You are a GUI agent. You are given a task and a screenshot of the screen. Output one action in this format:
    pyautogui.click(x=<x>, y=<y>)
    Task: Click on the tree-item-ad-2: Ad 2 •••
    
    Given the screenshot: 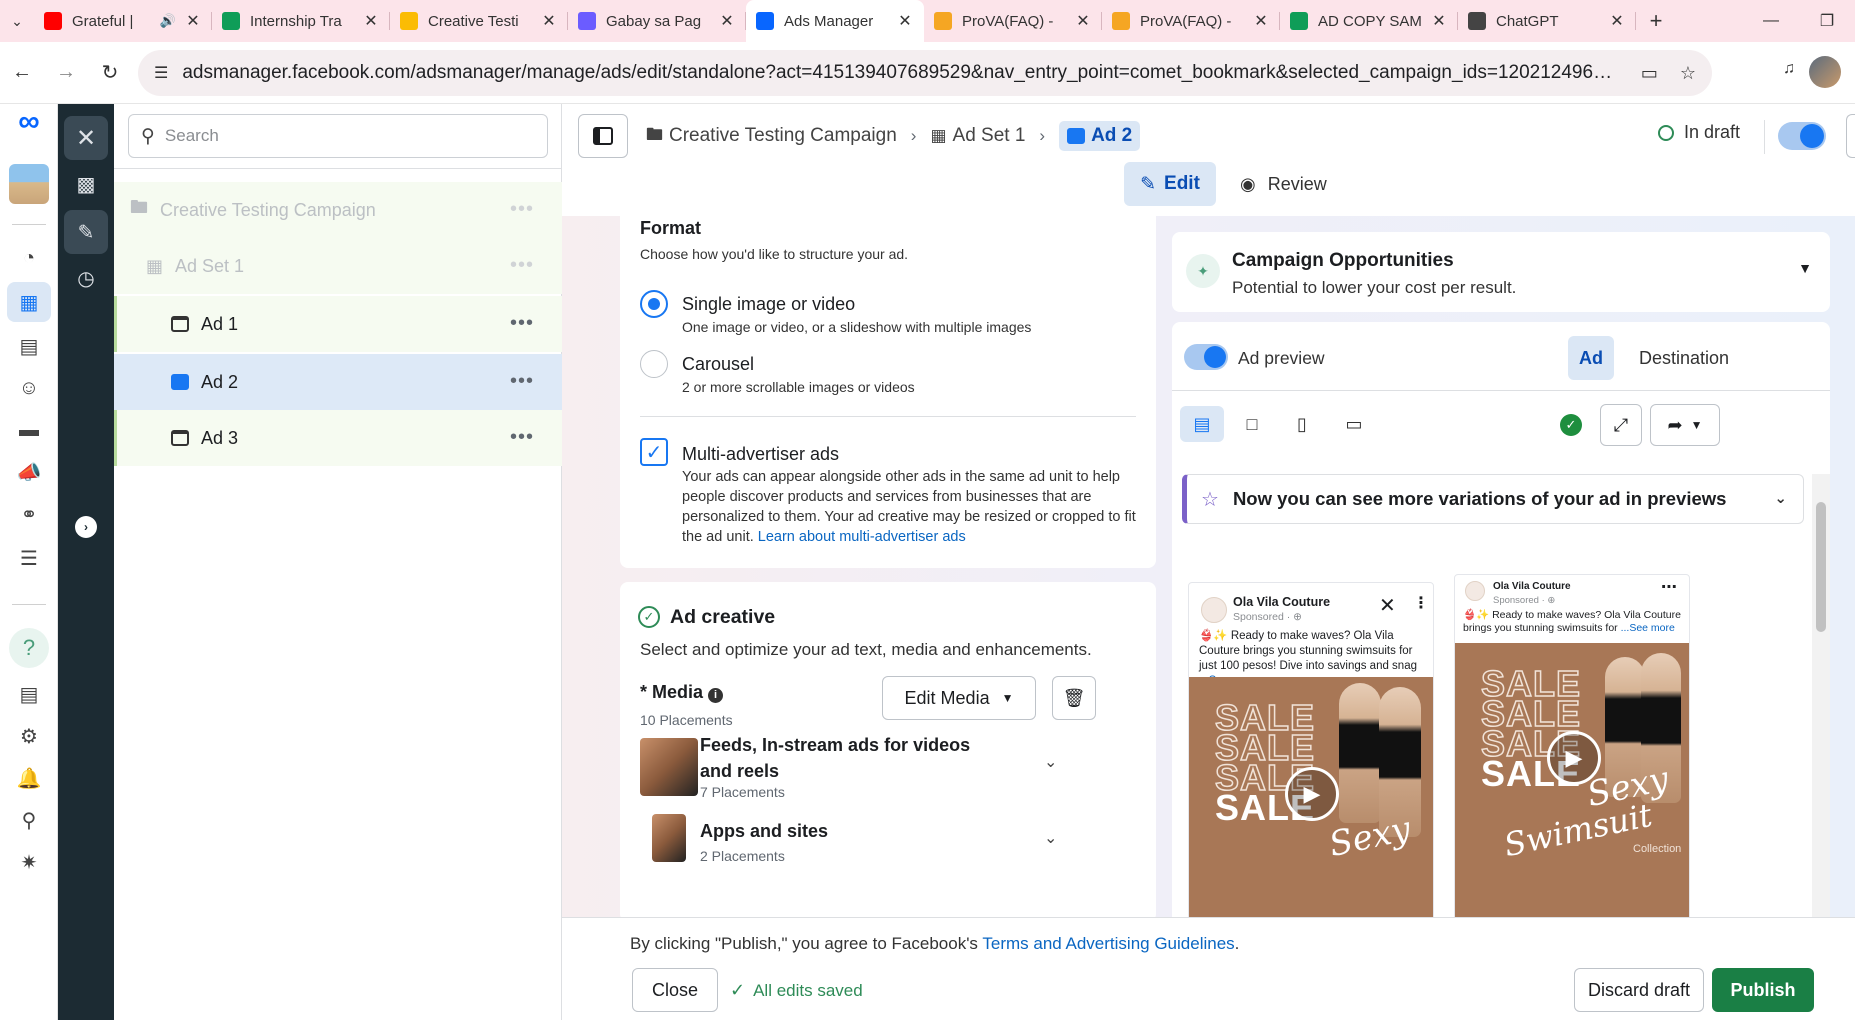 What is the action you would take?
    pyautogui.click(x=338, y=382)
    